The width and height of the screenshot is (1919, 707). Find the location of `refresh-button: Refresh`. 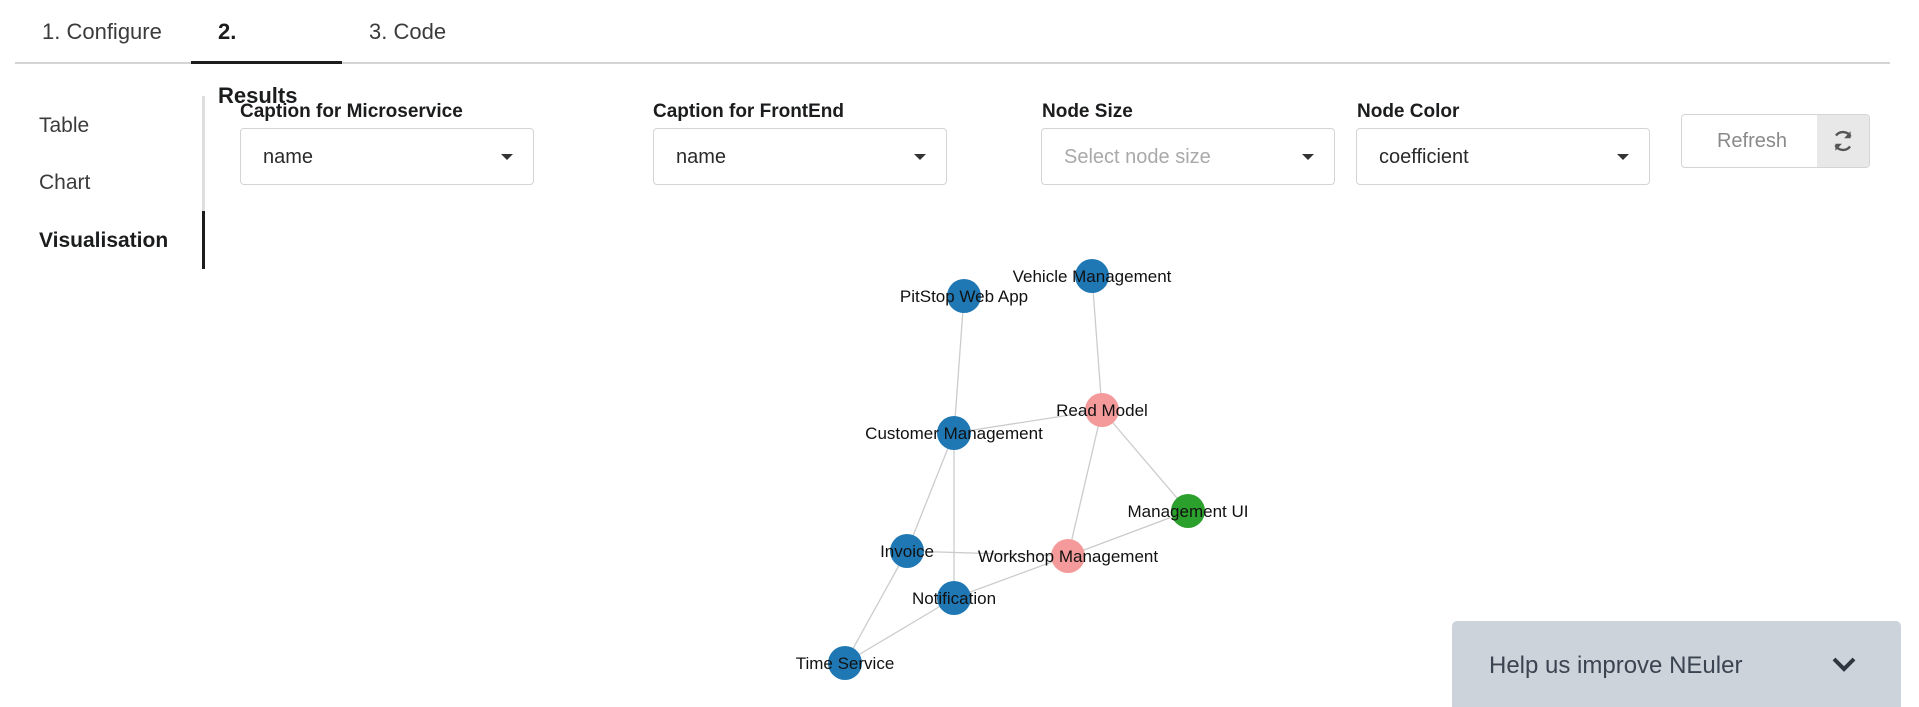

refresh-button: Refresh is located at coordinates (1775, 141).